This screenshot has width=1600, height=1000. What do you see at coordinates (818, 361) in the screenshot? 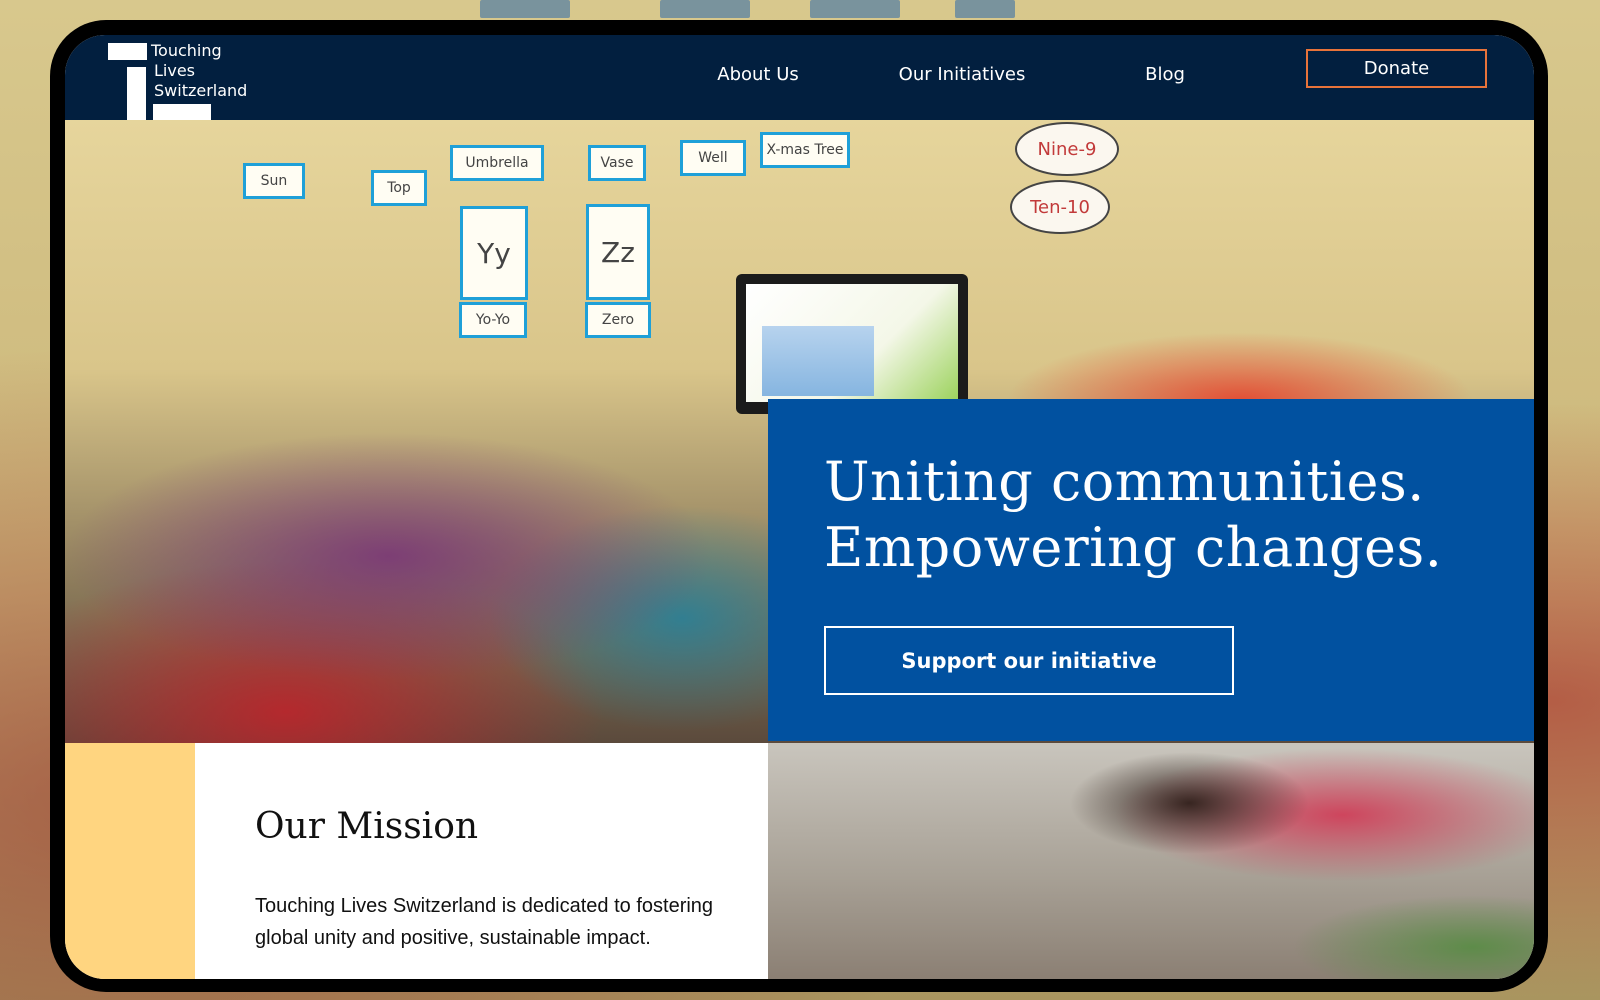
I see `eagle-slide` at bounding box center [818, 361].